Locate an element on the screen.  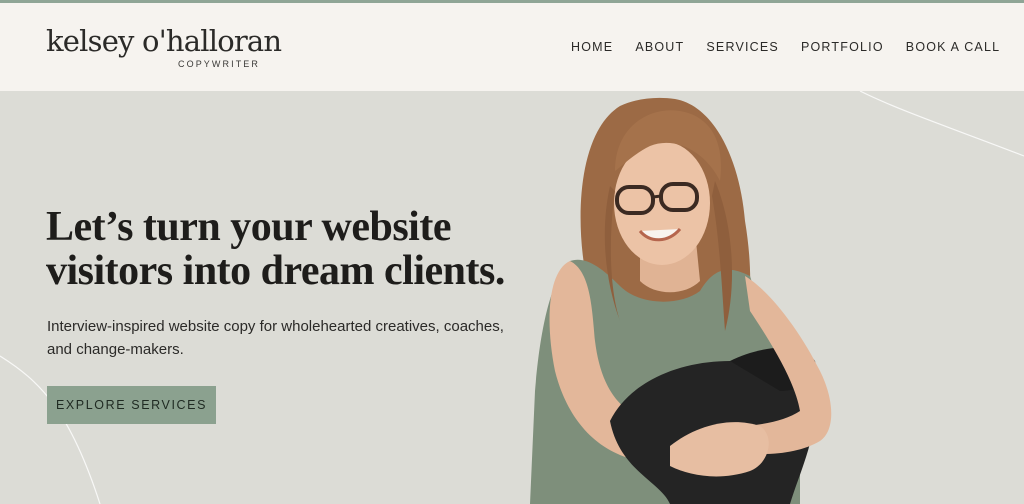
headline-line-1: Let’s turn your website is located at coordinates (248, 227).